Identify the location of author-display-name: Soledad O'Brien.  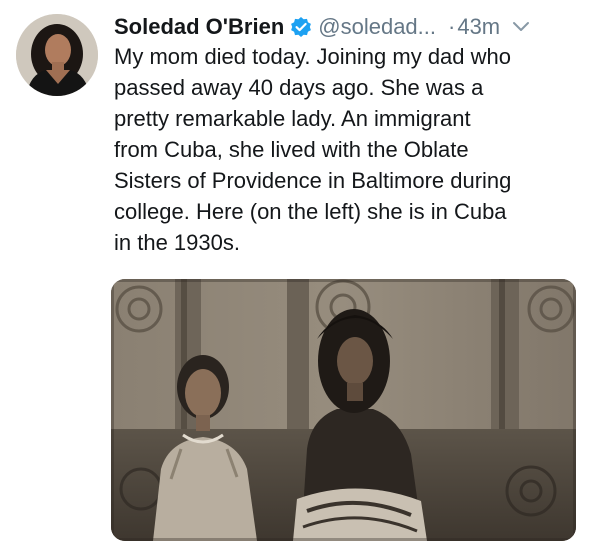
(199, 27).